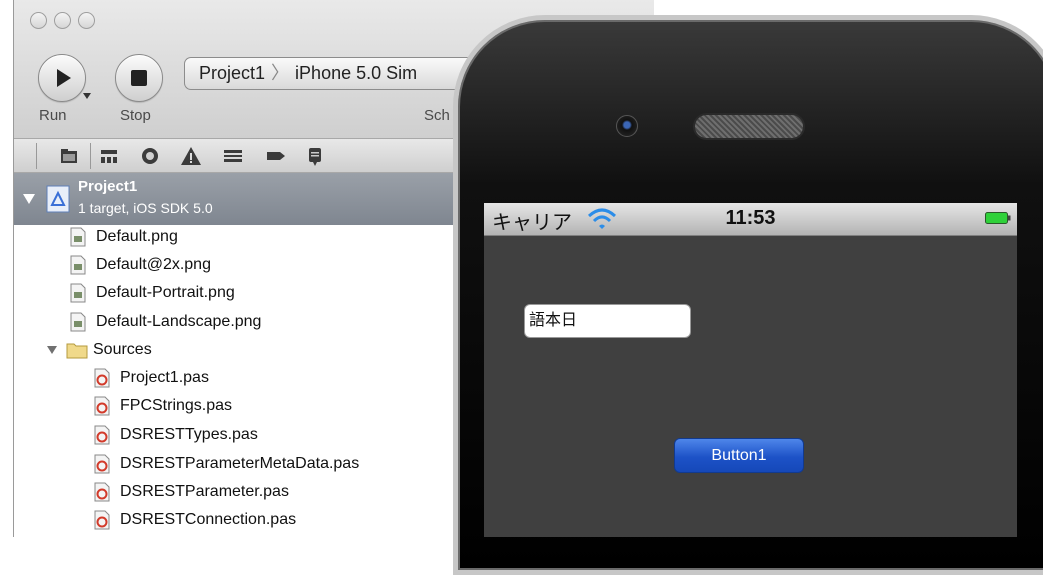 This screenshot has width=1043, height=575. I want to click on folder-name: Sources, so click(122, 349).